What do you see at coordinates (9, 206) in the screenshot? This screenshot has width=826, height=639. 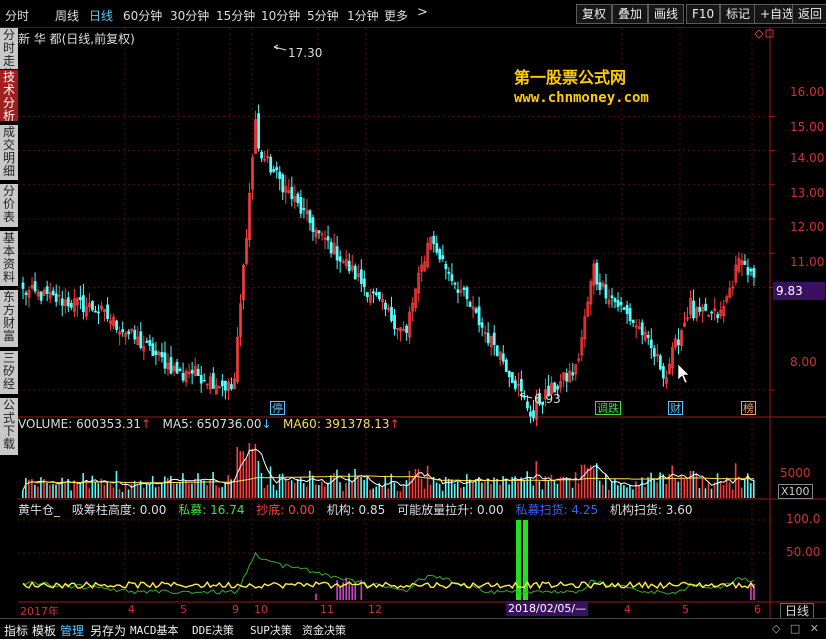 I see `side-tab-price-table: 分价表` at bounding box center [9, 206].